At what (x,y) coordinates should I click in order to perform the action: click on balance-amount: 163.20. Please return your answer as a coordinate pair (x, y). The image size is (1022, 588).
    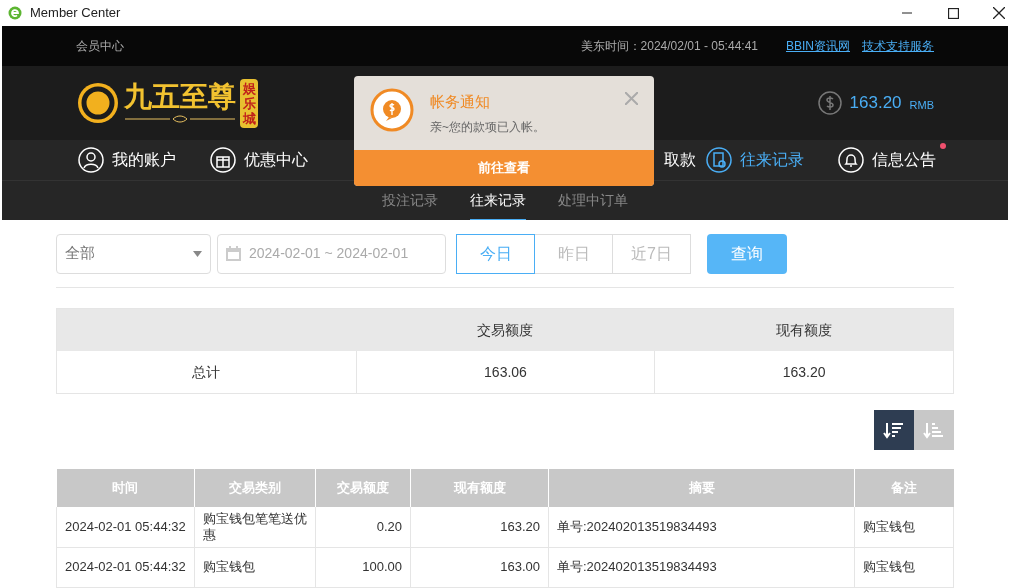
    Looking at the image, I should click on (875, 103).